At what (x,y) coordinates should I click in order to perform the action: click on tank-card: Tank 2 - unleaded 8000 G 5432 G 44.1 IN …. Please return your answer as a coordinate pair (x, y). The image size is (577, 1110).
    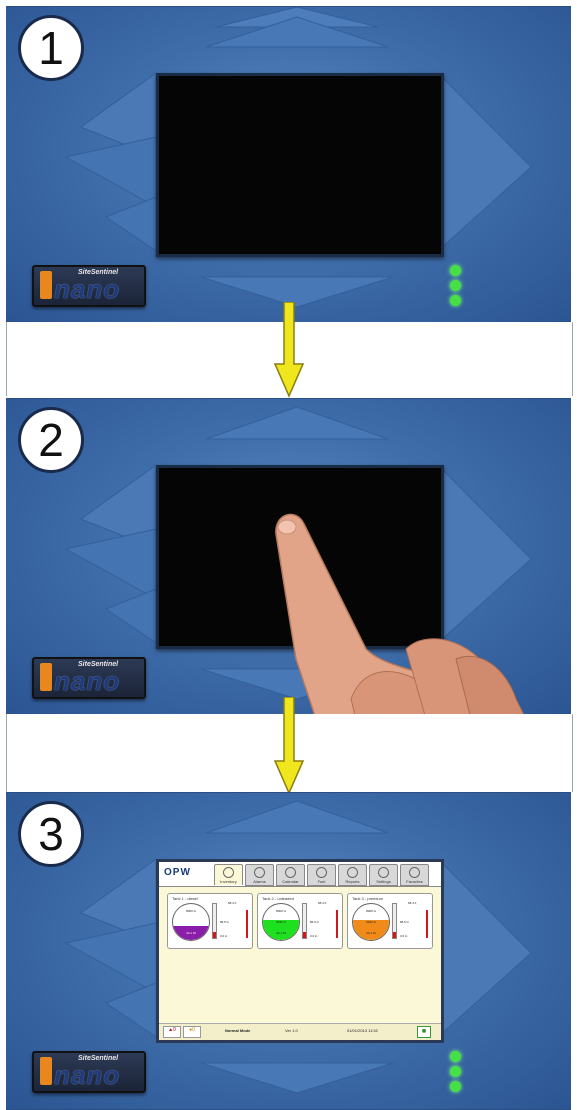
    Looking at the image, I should click on (300, 921).